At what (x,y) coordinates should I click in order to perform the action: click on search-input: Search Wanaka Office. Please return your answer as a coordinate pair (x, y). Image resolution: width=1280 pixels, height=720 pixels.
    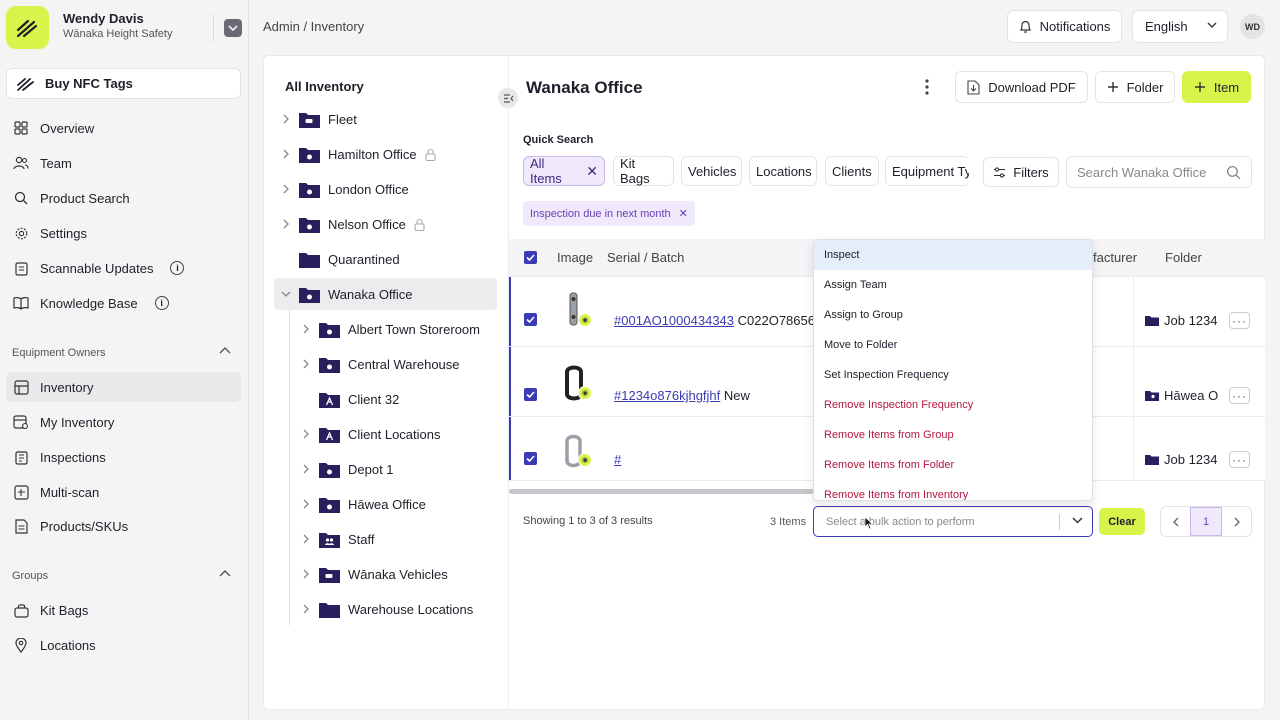
    Looking at the image, I should click on (1159, 172).